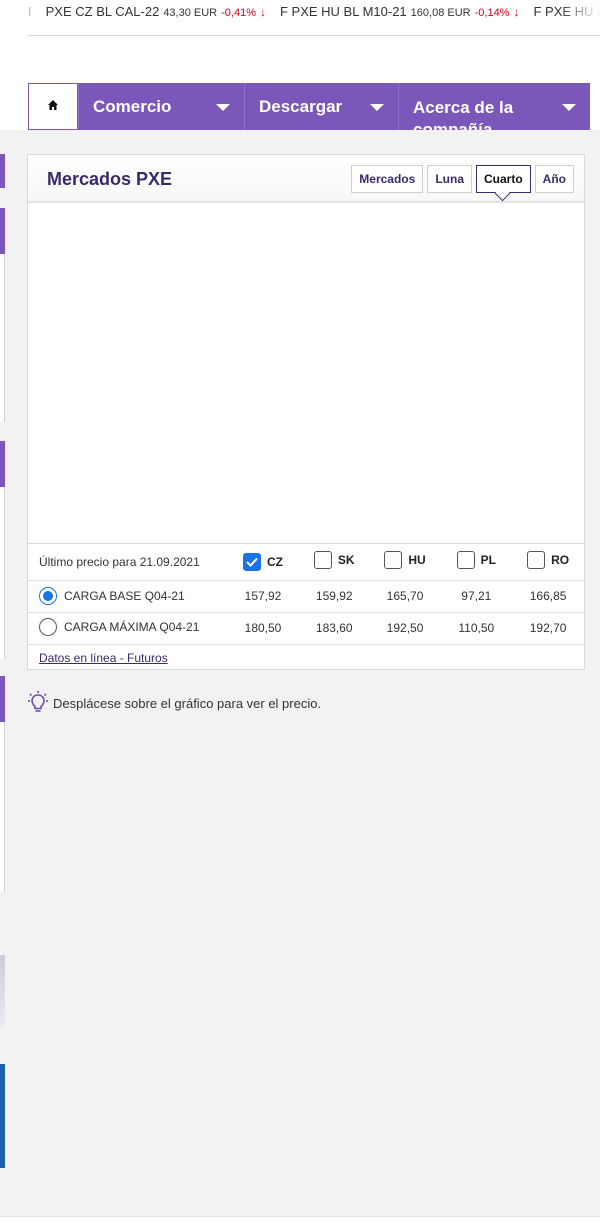 The image size is (600, 1221). Describe the element at coordinates (334, 596) in the screenshot. I see `price-cell: 159,92` at that location.